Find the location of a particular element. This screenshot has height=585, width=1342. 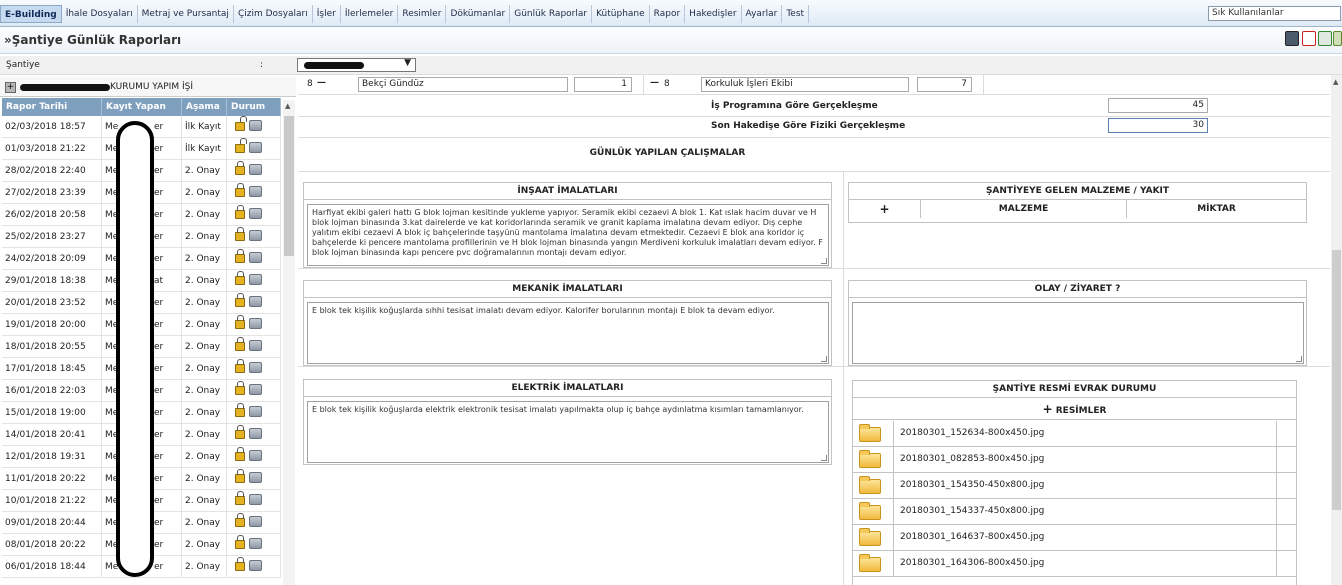

expand-button: + is located at coordinates (10, 87).